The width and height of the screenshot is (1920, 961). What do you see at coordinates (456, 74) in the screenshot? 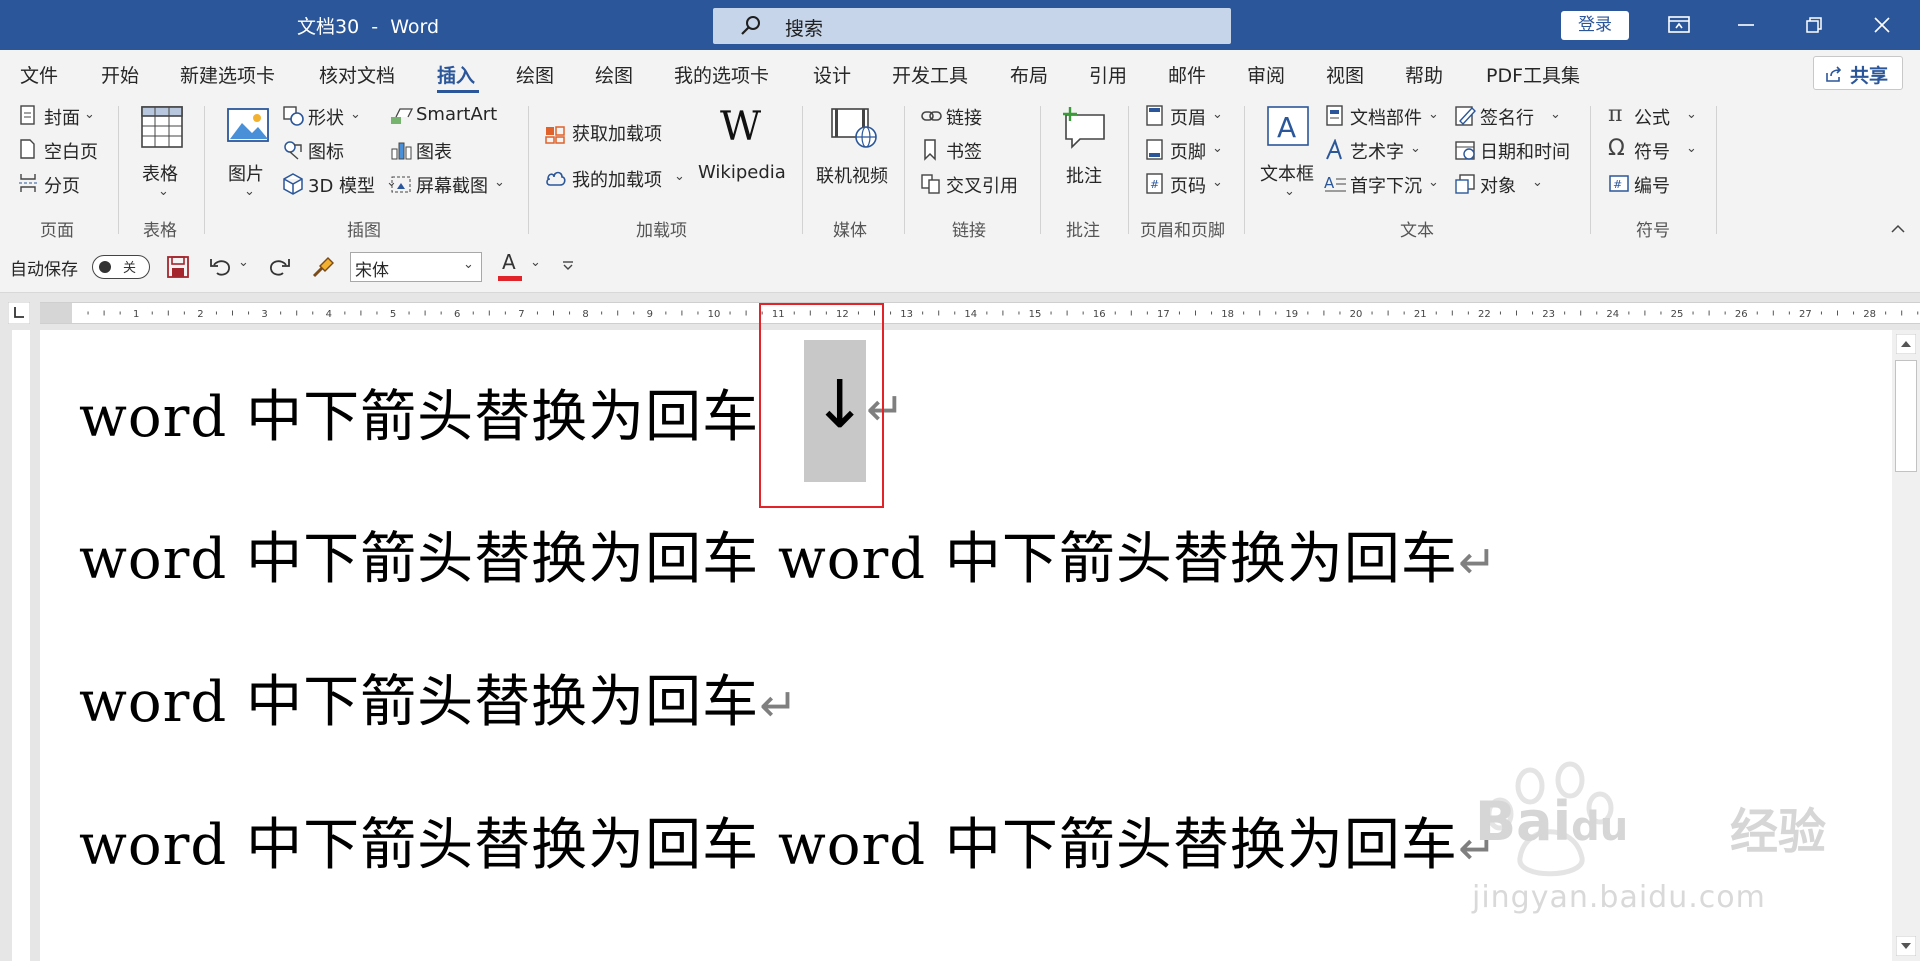
I see `tab-insert: 插入` at bounding box center [456, 74].